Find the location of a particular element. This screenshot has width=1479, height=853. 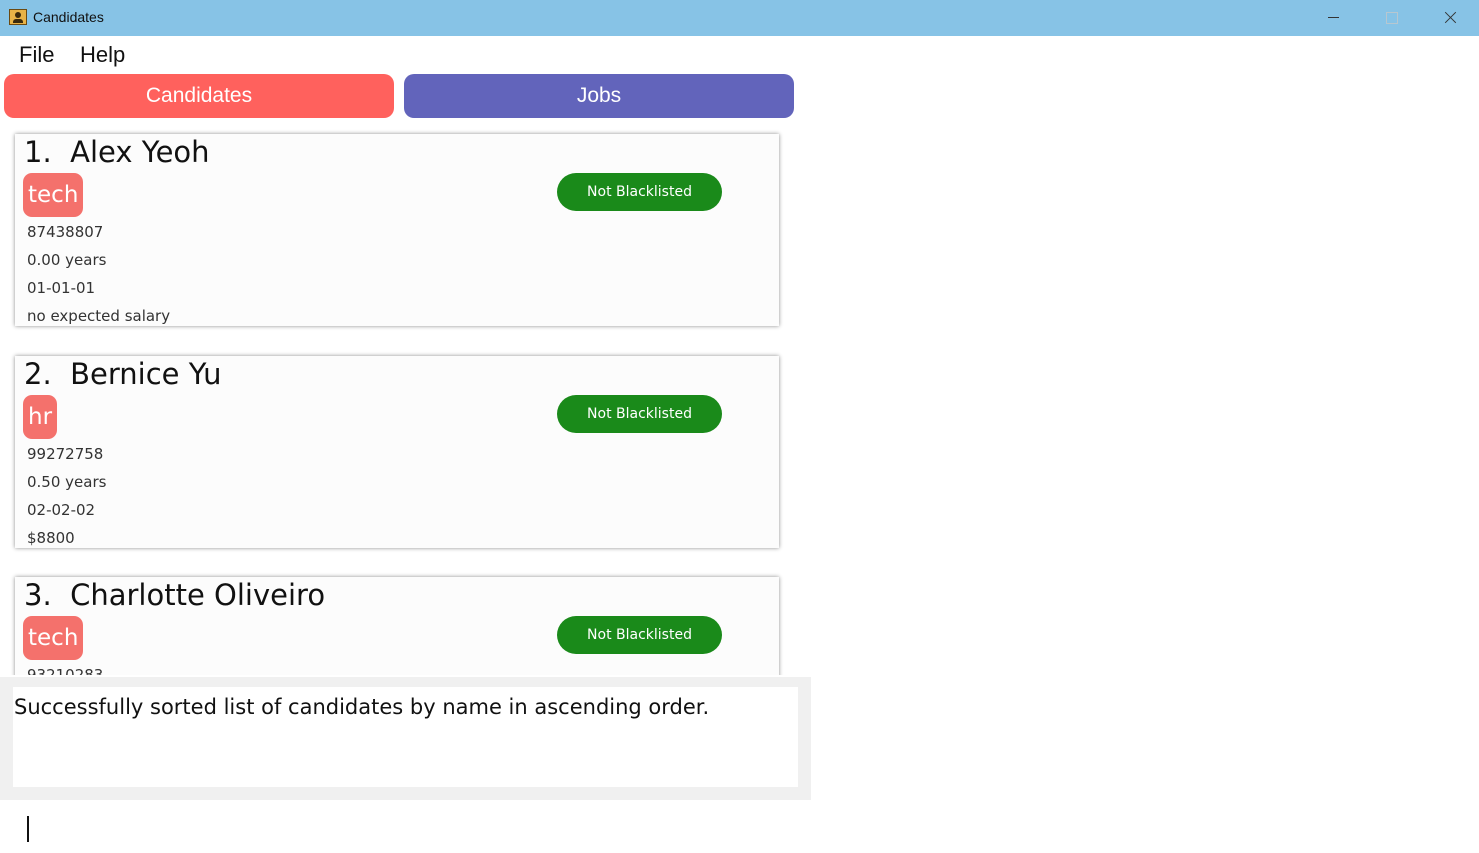

candidate-name-line: 2. Bernice Yu is located at coordinates (122, 374).